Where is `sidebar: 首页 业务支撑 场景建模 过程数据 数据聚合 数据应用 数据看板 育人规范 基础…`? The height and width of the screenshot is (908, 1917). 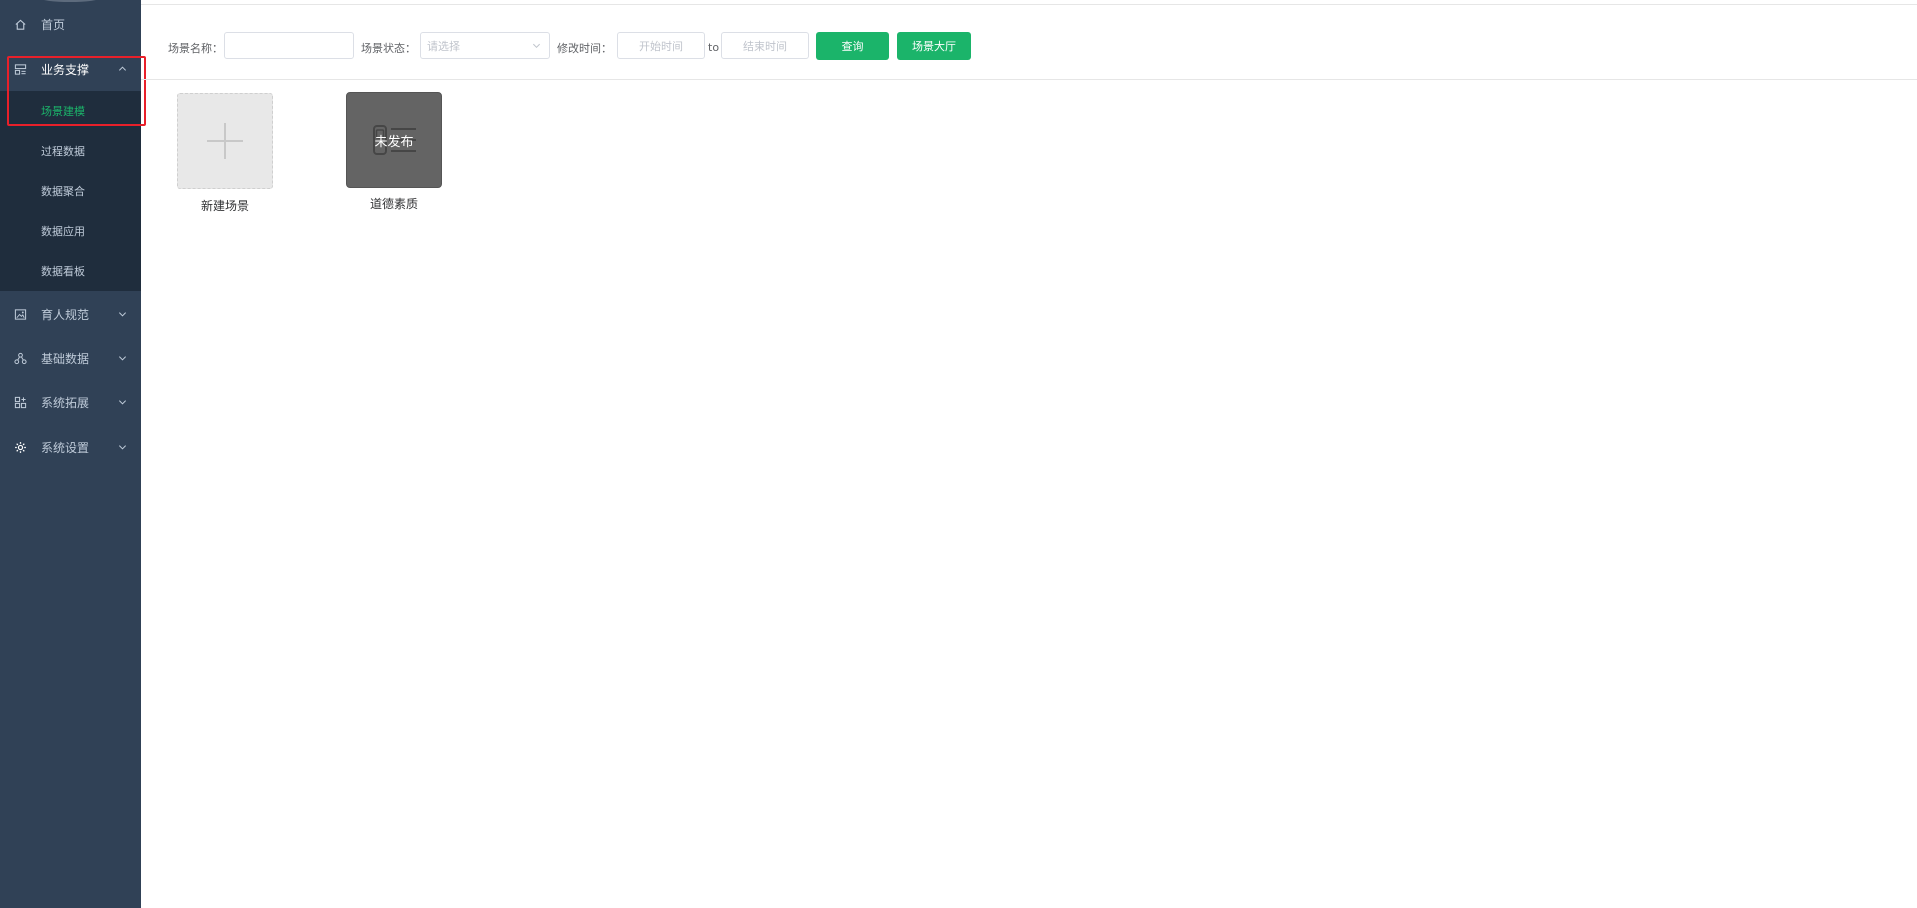
sidebar: 首页 业务支撑 场景建模 过程数据 数据聚合 数据应用 数据看板 育人规范 基础… is located at coordinates (70, 454).